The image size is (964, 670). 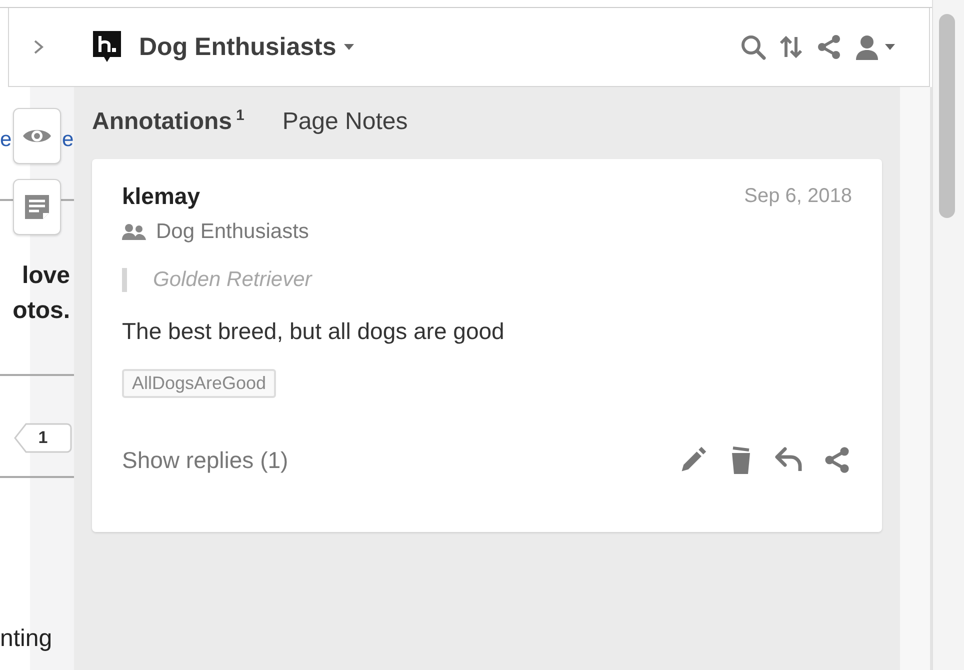 I want to click on page-text: love, so click(x=46, y=276).